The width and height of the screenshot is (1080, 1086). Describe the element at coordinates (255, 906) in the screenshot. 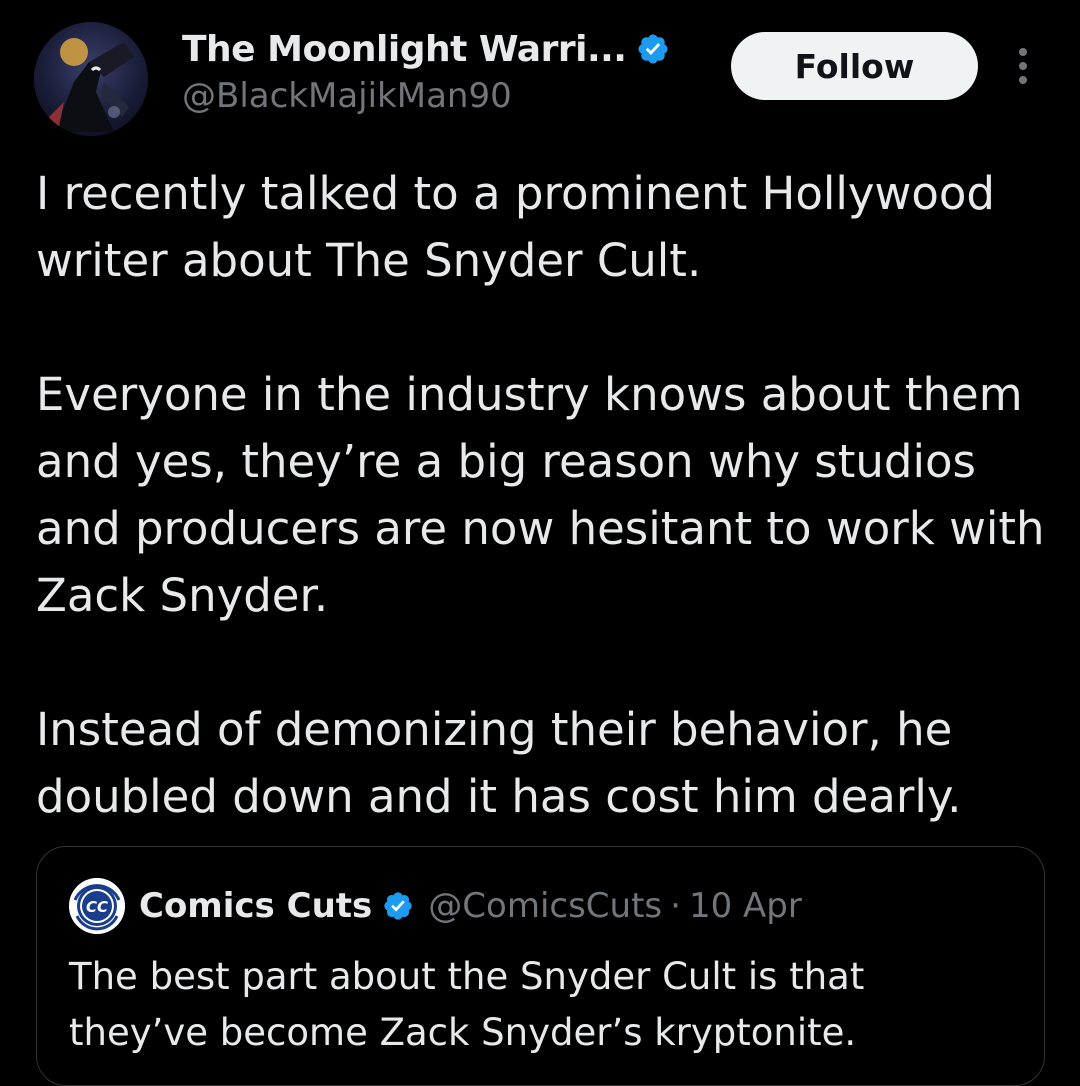

I see `quoted-author-name: Comics Cuts` at that location.